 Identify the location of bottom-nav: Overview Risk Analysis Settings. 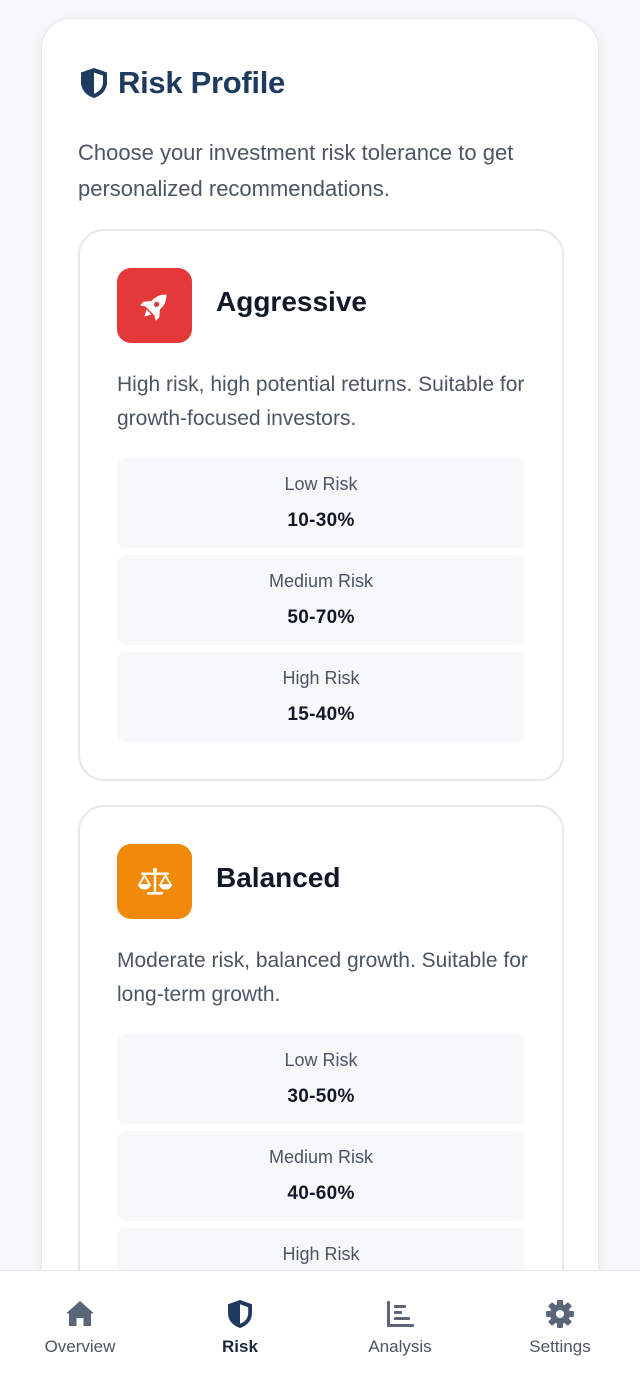
(320, 1328).